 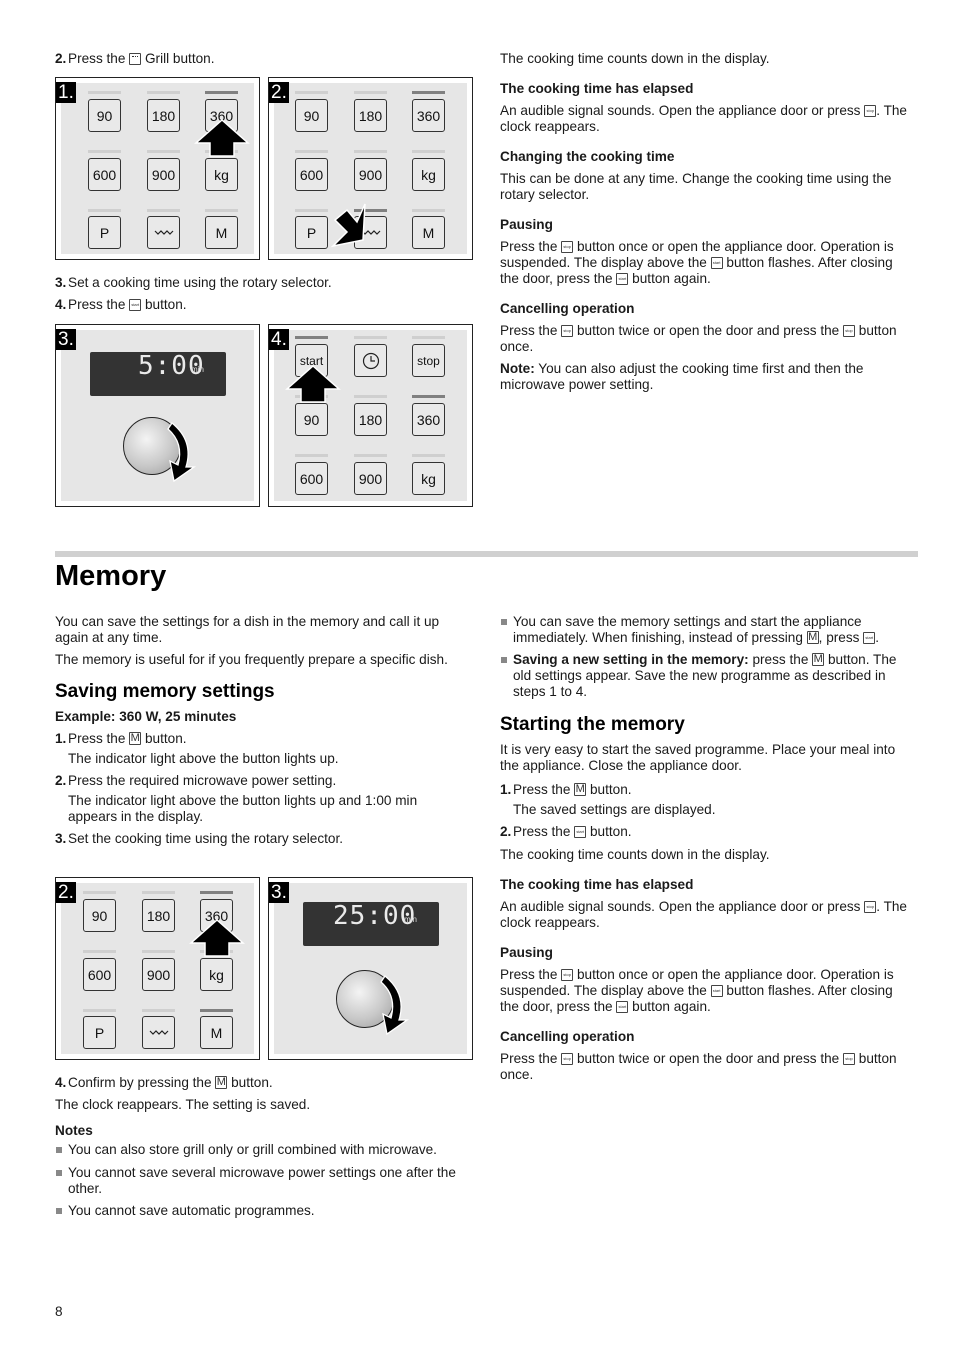 I want to click on rotate-clockwise-arrow-icon, so click(x=182, y=452).